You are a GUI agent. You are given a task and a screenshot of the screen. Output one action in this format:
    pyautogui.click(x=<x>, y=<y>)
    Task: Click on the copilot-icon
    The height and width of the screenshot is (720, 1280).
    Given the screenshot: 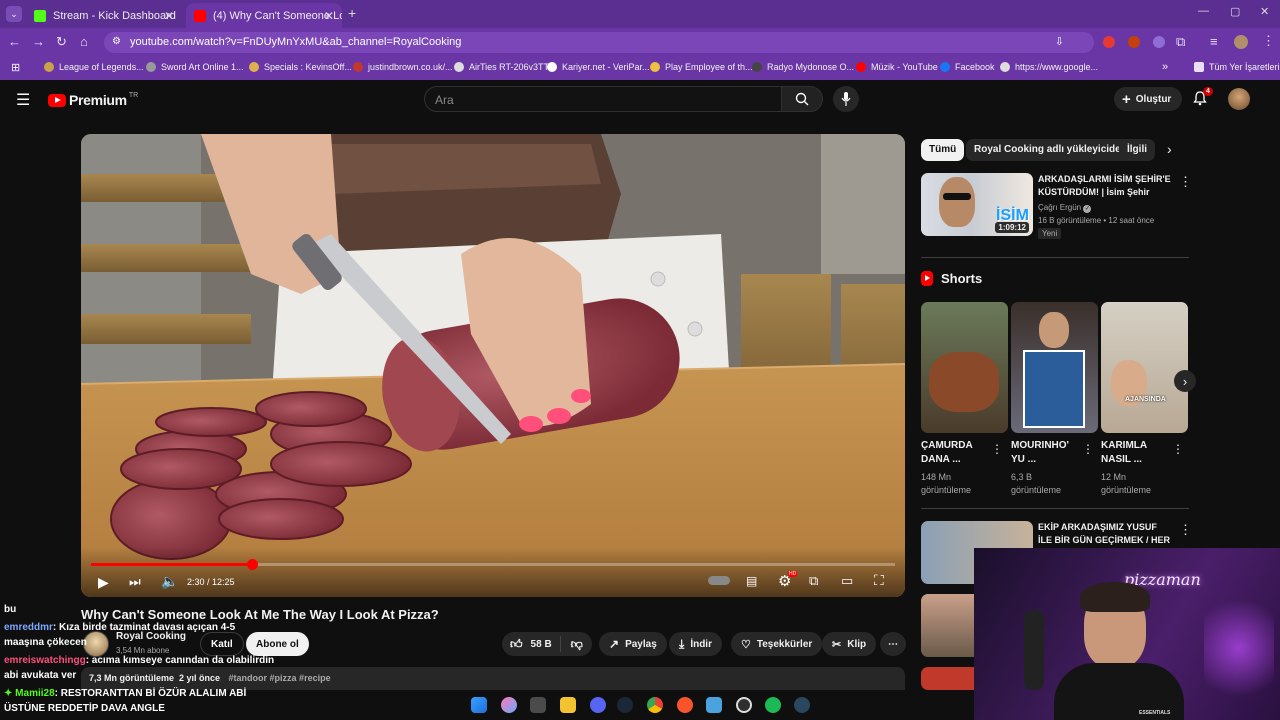 What is the action you would take?
    pyautogui.click(x=509, y=705)
    